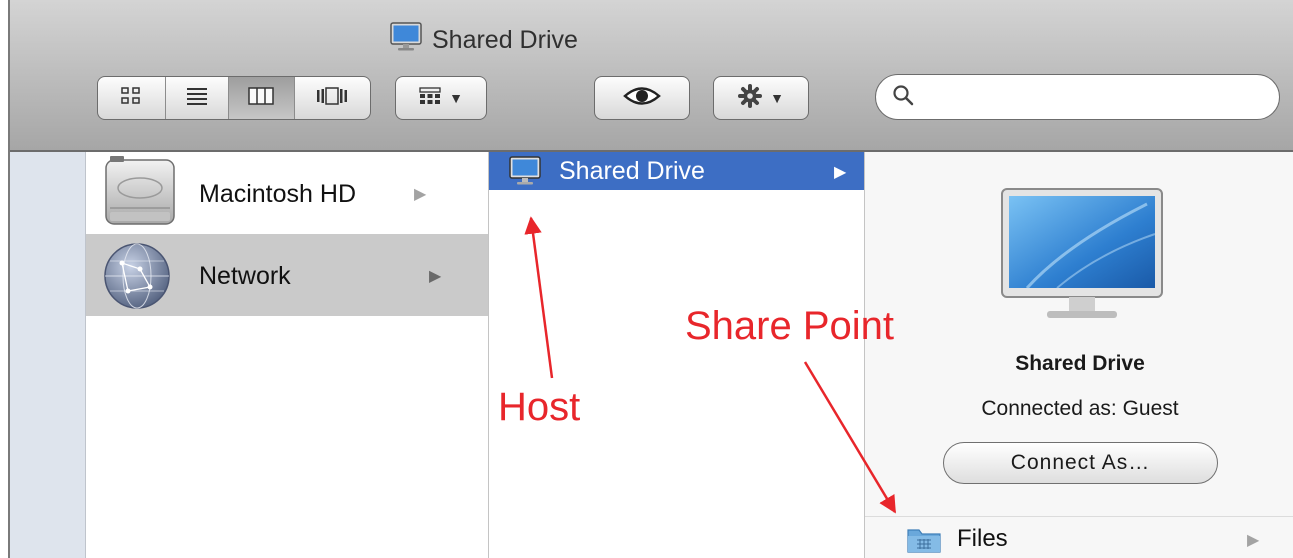  I want to click on arrange-menu-button: ▼, so click(441, 98).